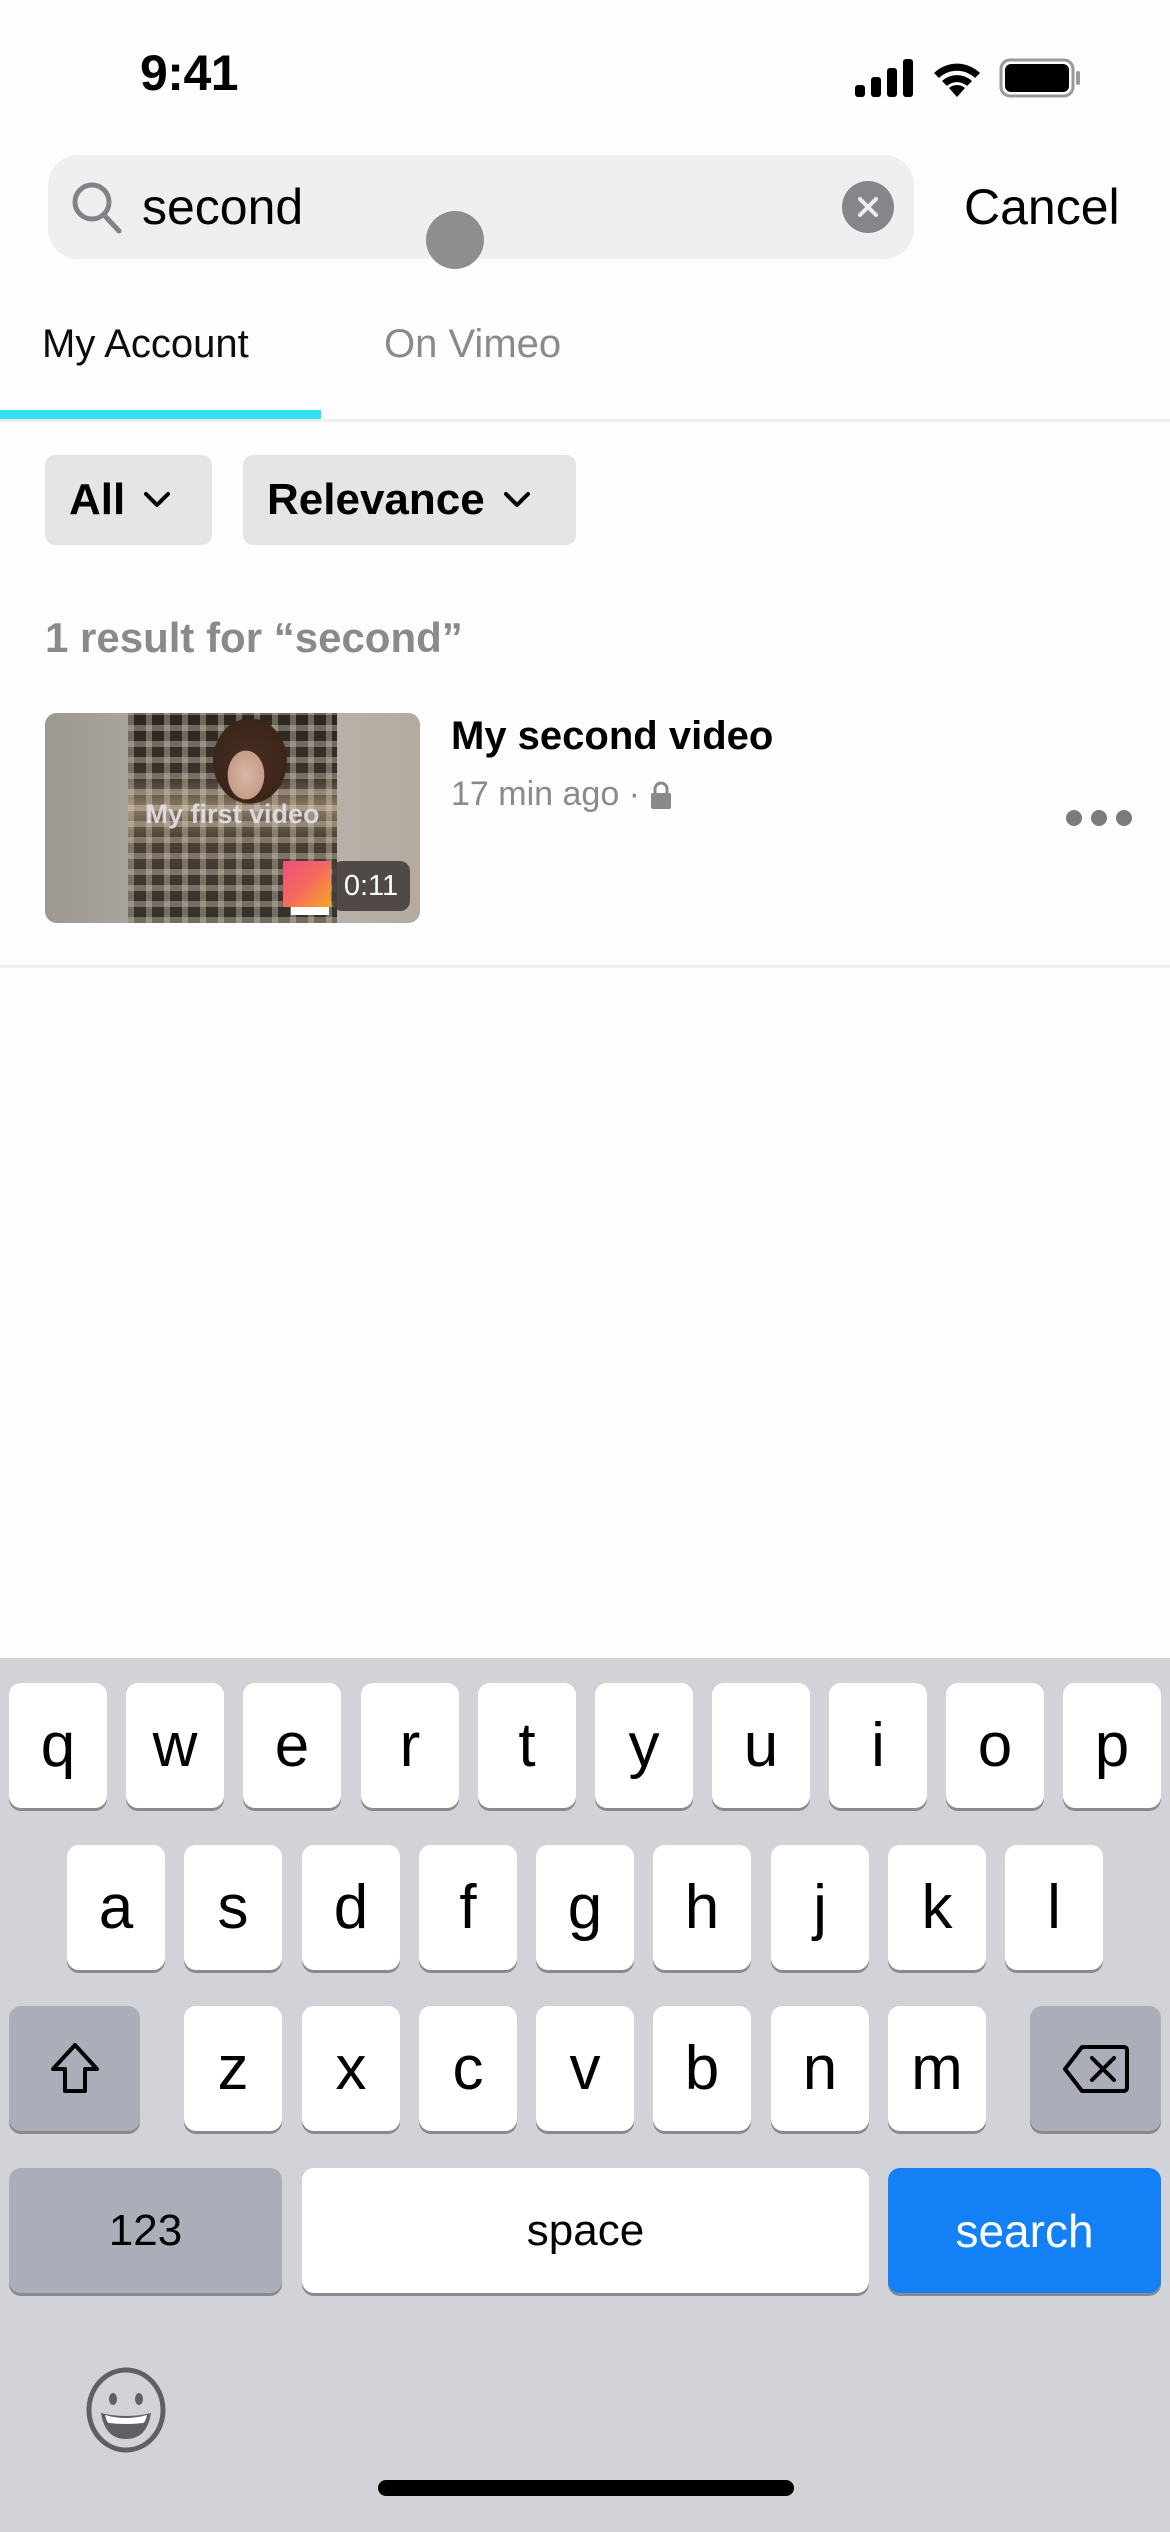 The height and width of the screenshot is (2532, 1170). I want to click on type-filter-dropdown: All, so click(128, 500).